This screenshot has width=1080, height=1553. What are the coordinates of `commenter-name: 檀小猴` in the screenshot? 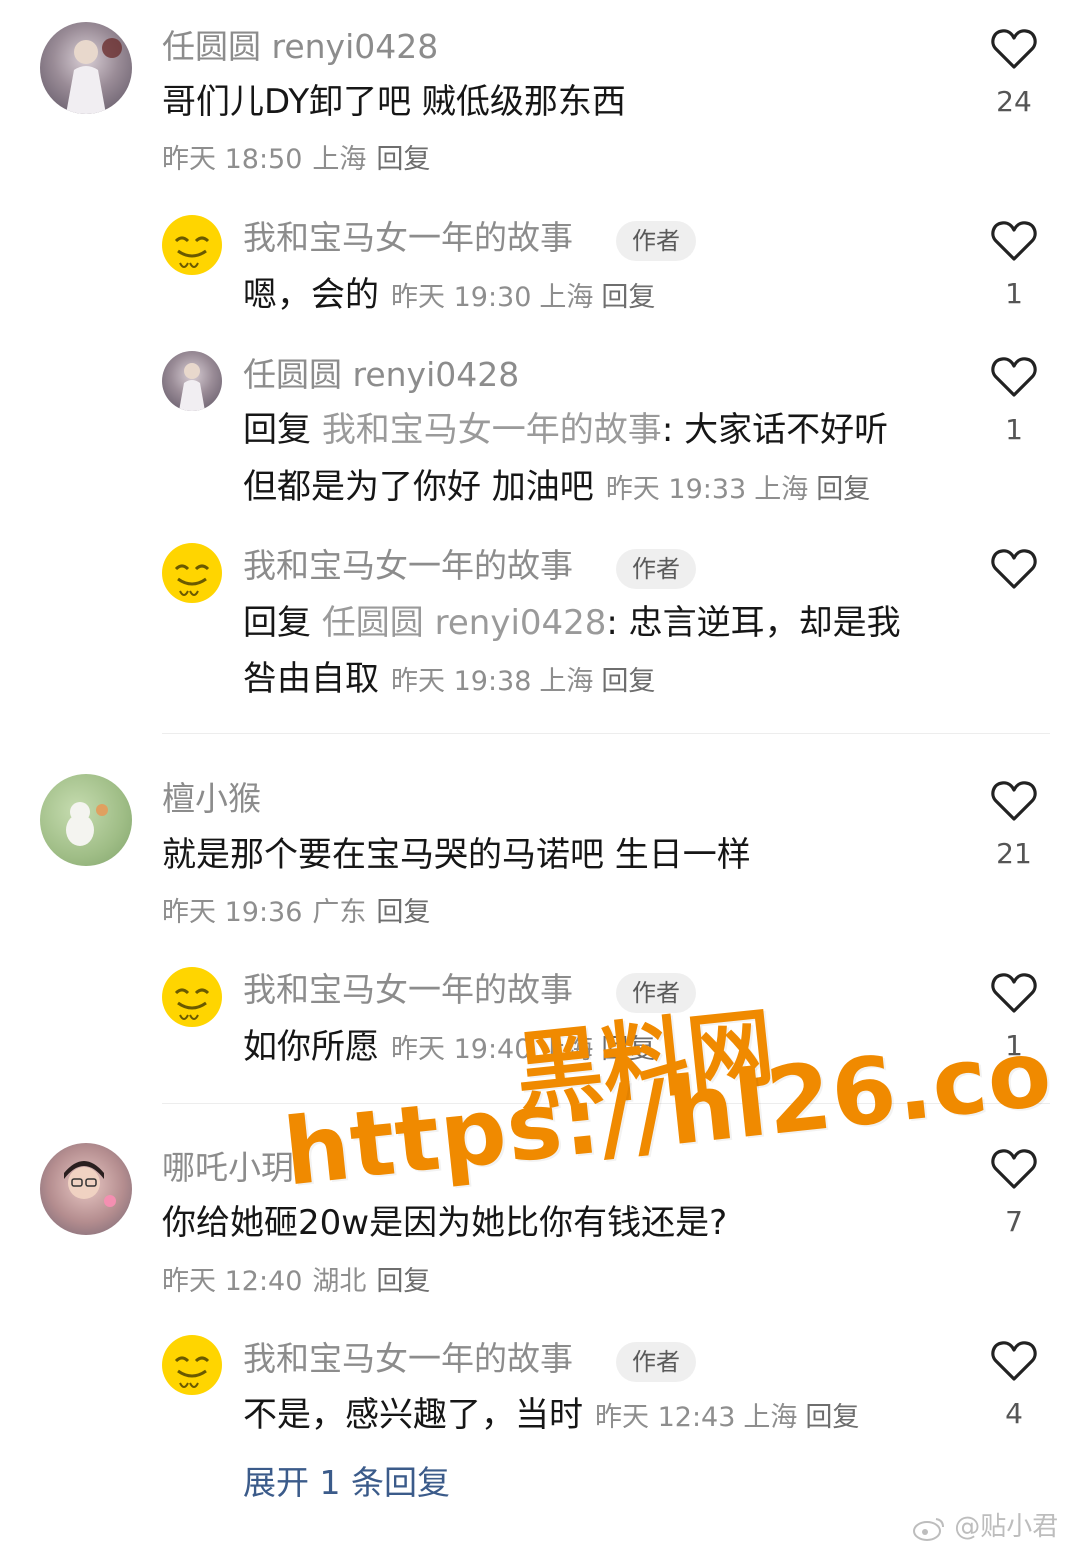 It's located at (211, 798).